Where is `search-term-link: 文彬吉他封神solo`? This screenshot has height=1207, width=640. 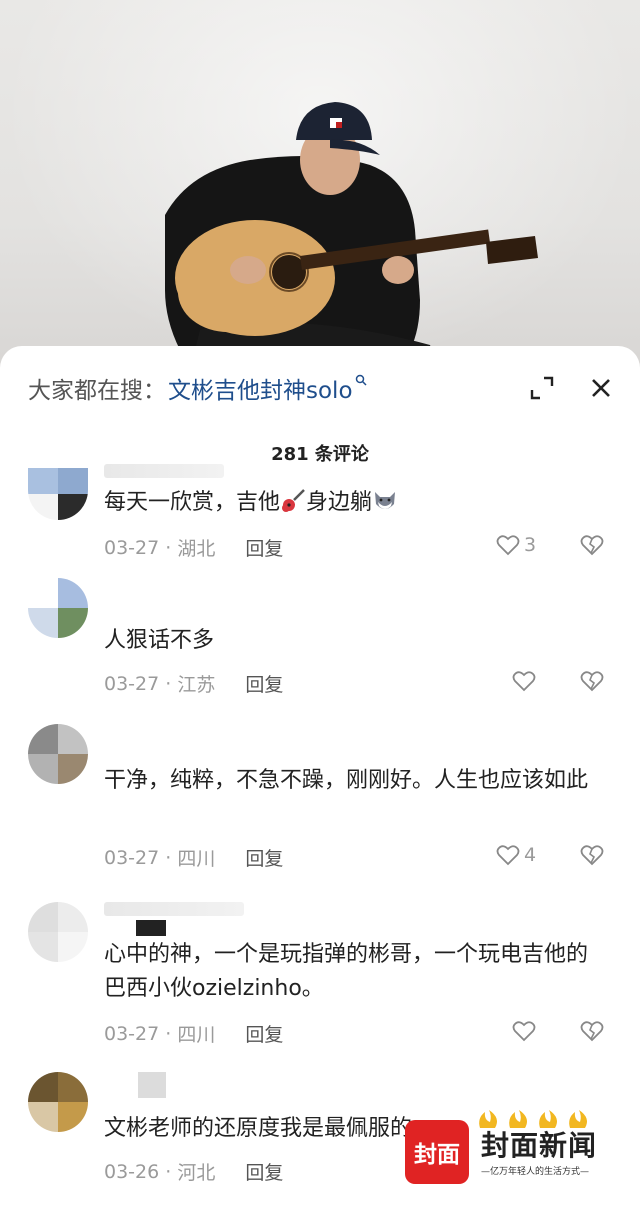 search-term-link: 文彬吉他封神solo is located at coordinates (260, 388).